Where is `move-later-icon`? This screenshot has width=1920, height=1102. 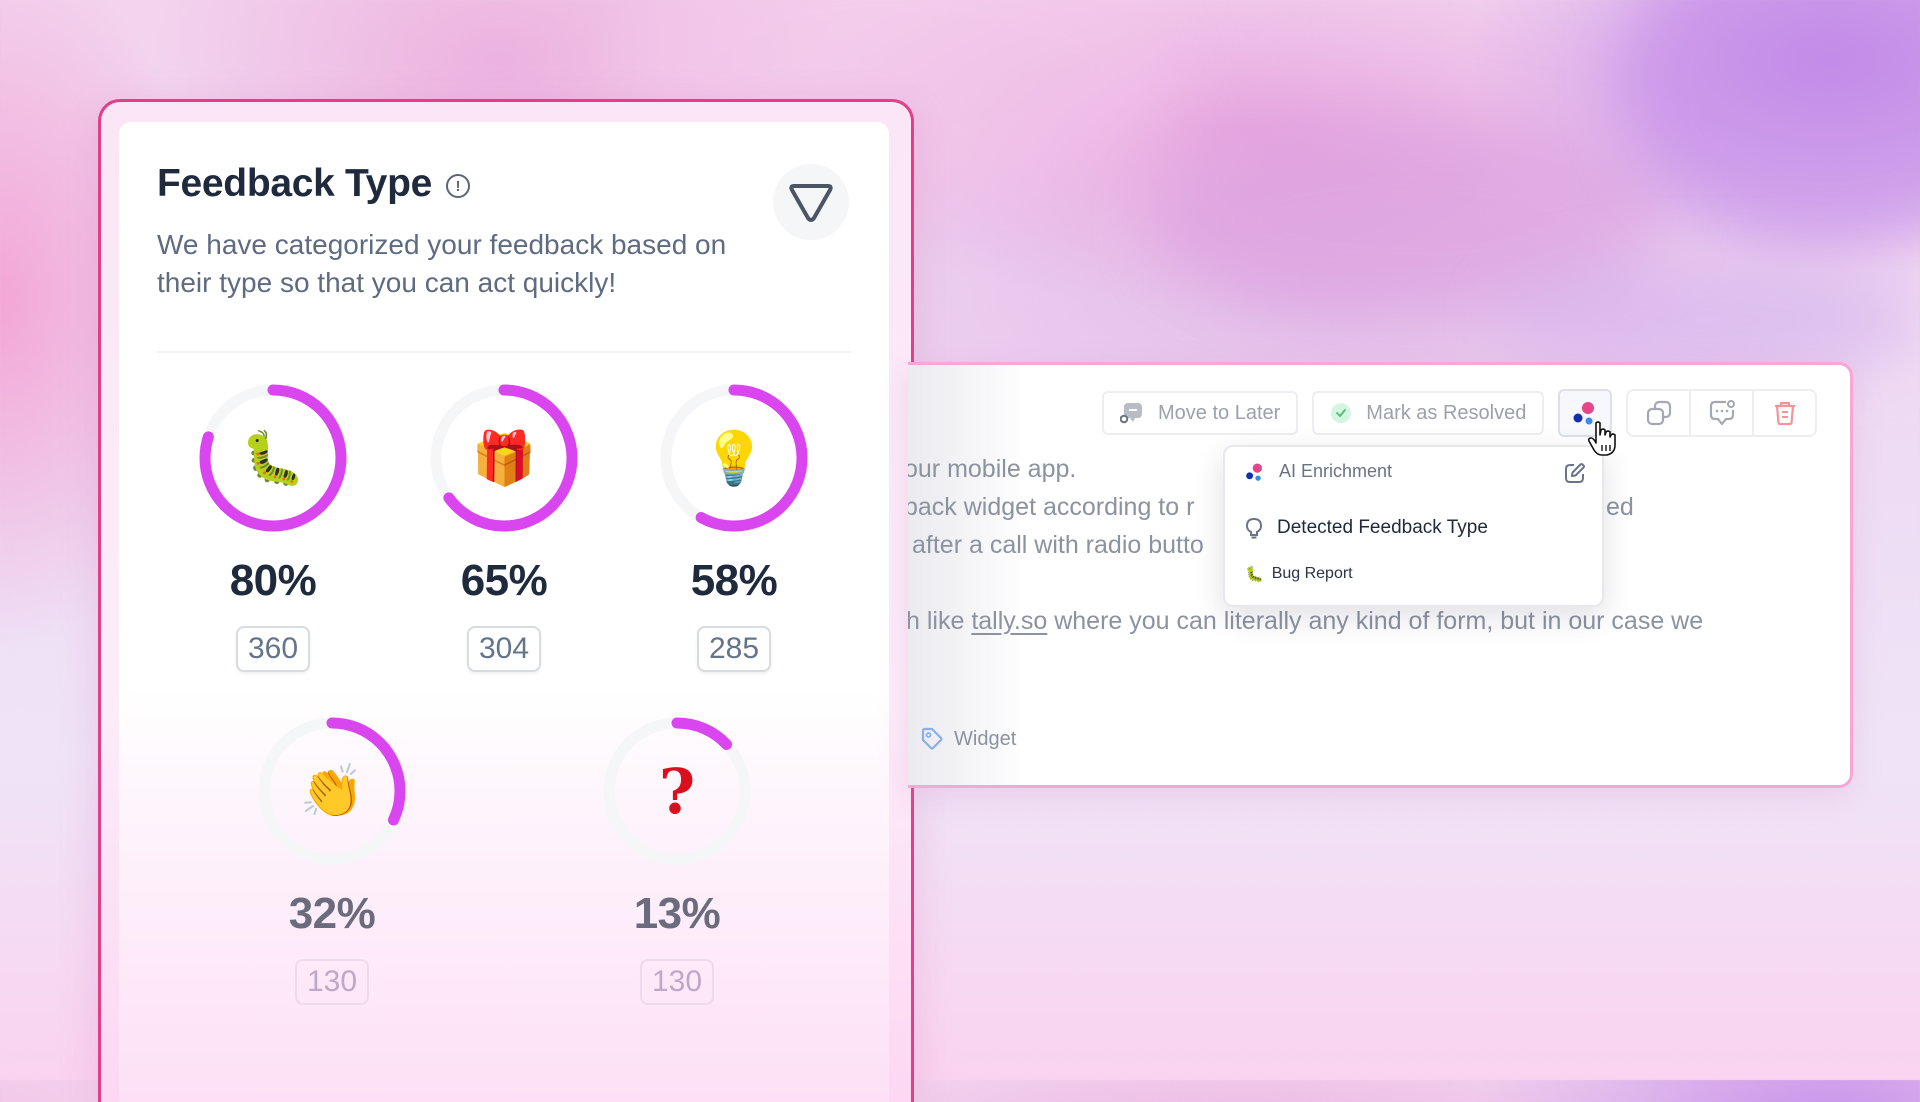 move-later-icon is located at coordinates (1131, 413).